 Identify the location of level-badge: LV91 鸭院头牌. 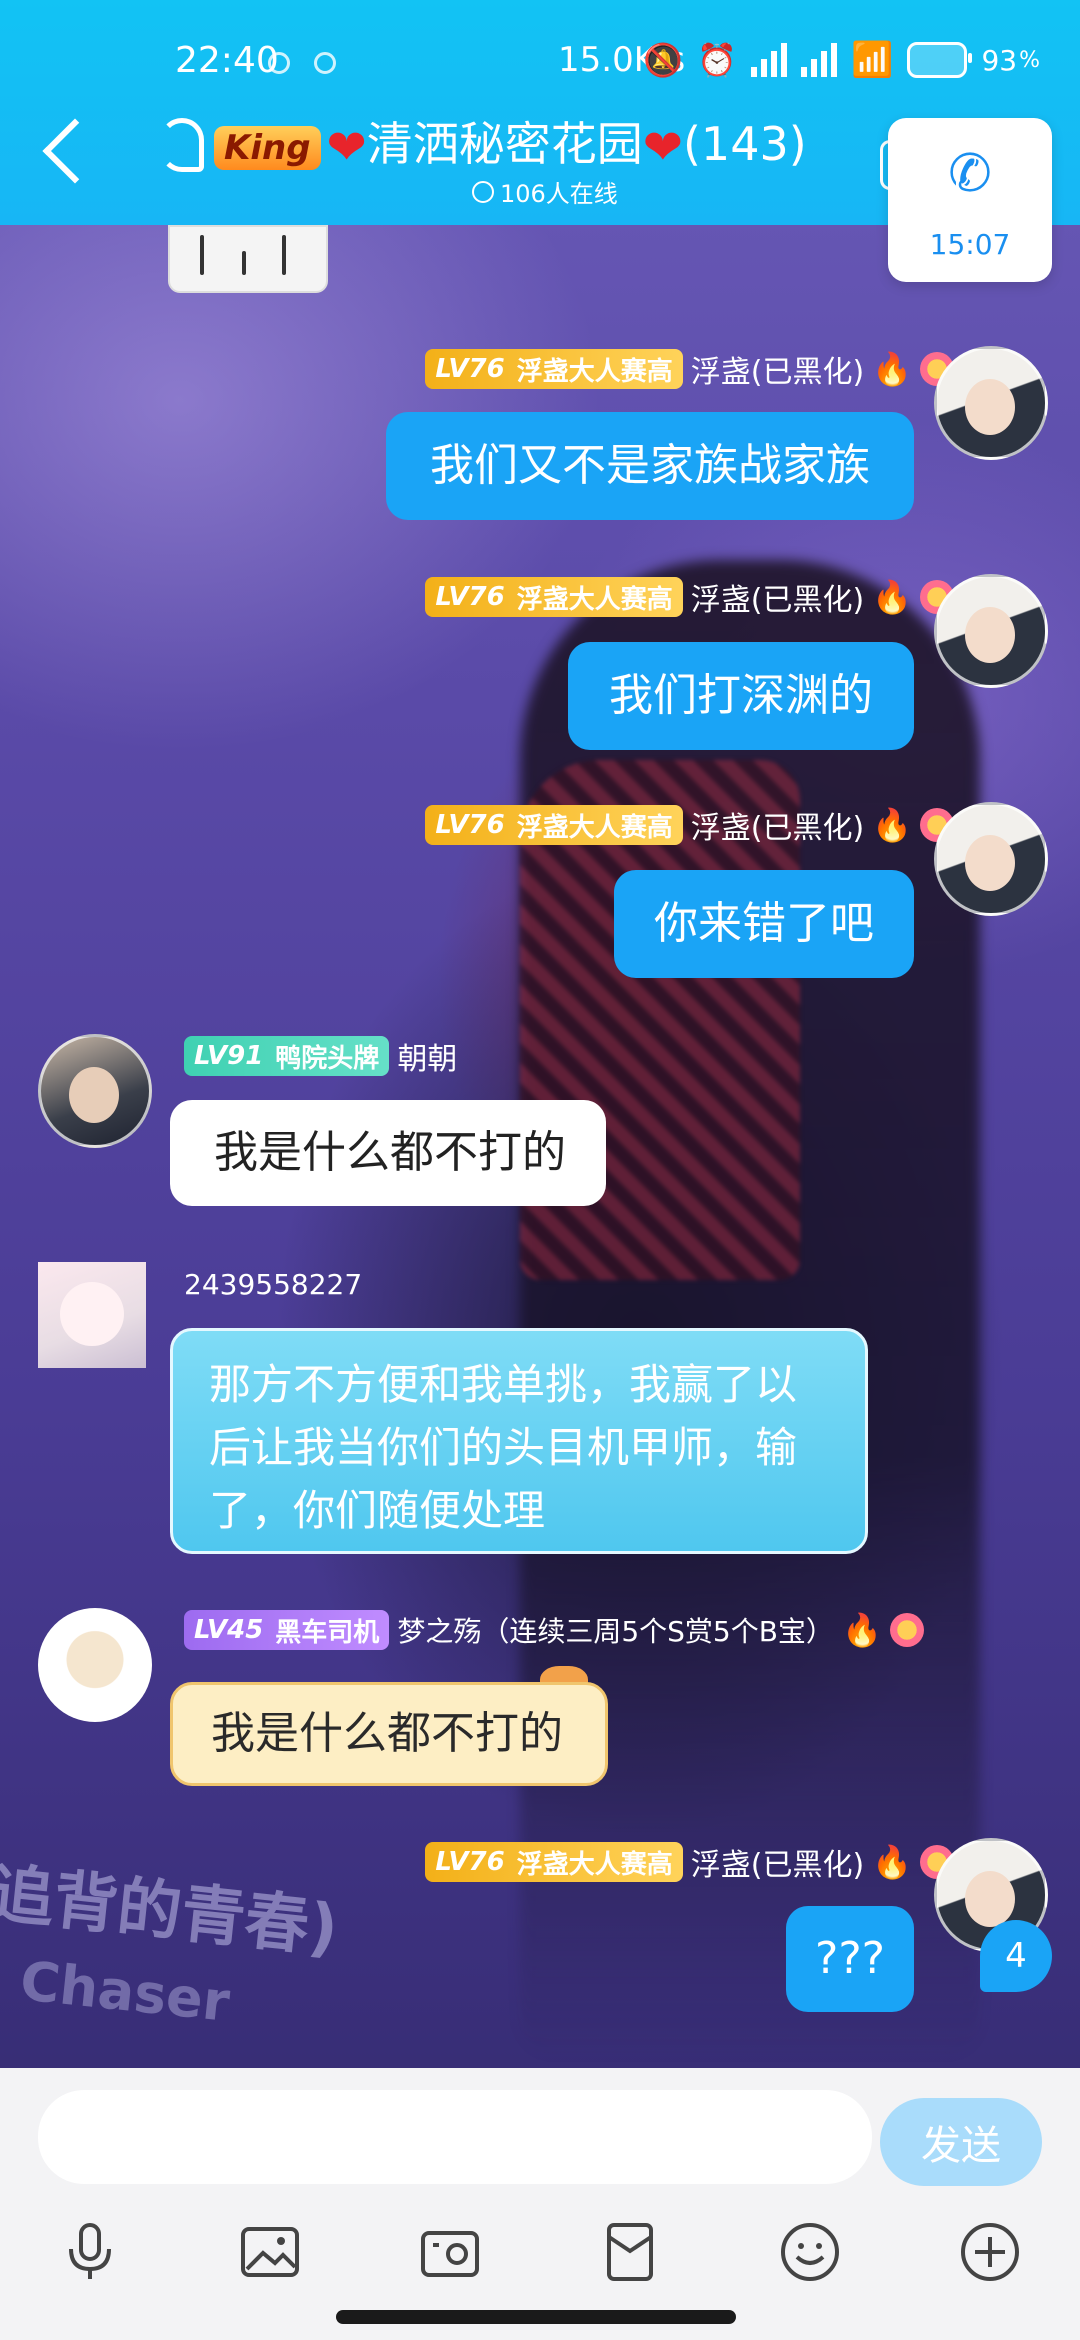
(287, 1056).